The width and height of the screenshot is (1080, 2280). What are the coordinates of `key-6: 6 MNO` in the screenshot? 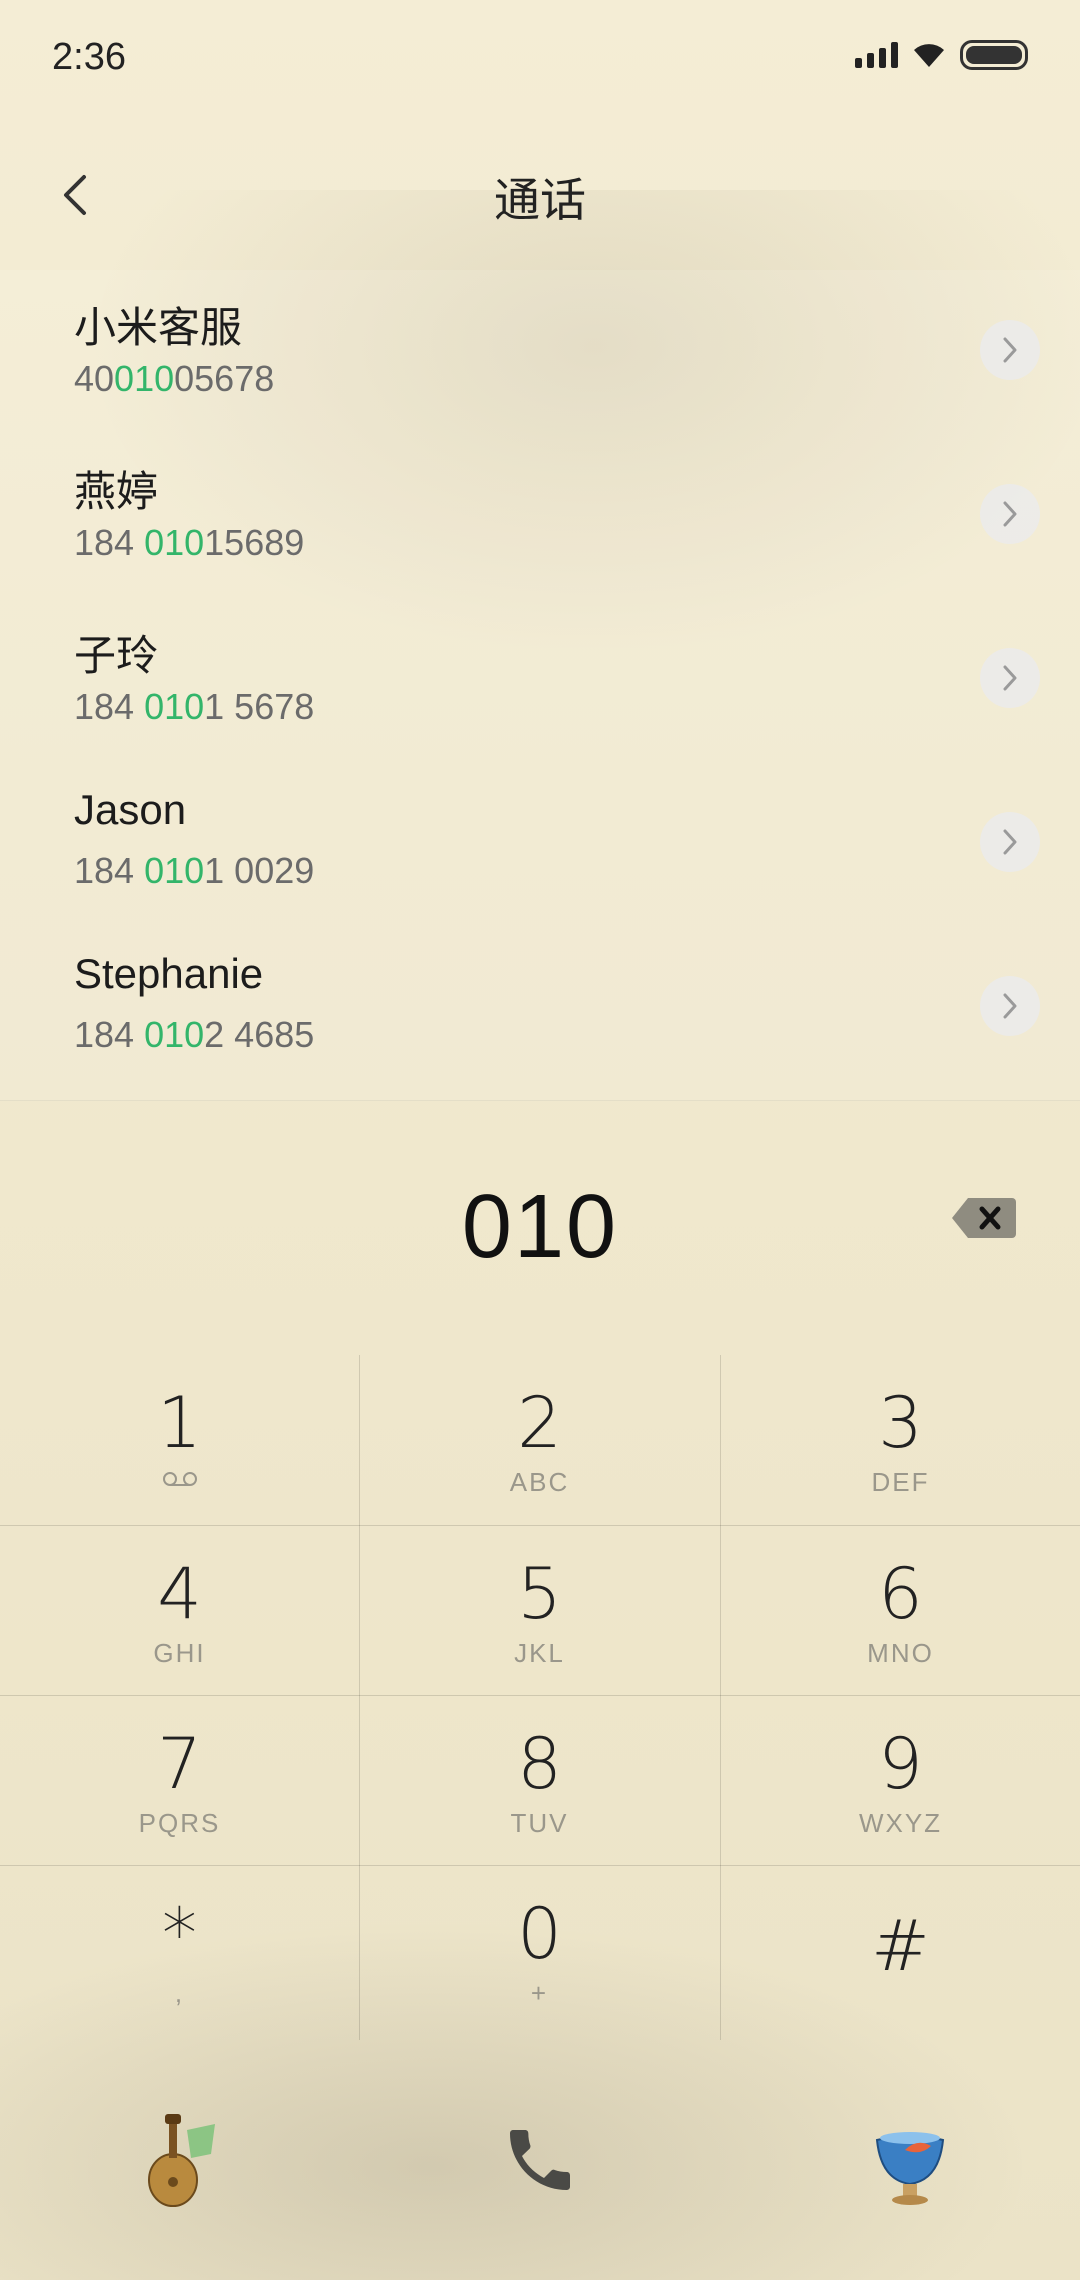 It's located at (900, 1611).